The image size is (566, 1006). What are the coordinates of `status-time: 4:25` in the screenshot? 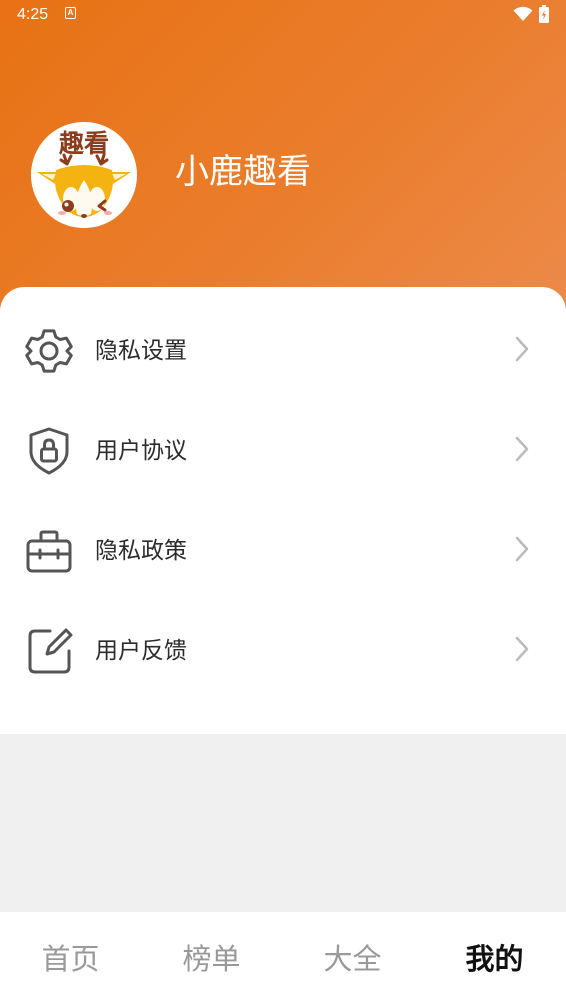 It's located at (33, 14).